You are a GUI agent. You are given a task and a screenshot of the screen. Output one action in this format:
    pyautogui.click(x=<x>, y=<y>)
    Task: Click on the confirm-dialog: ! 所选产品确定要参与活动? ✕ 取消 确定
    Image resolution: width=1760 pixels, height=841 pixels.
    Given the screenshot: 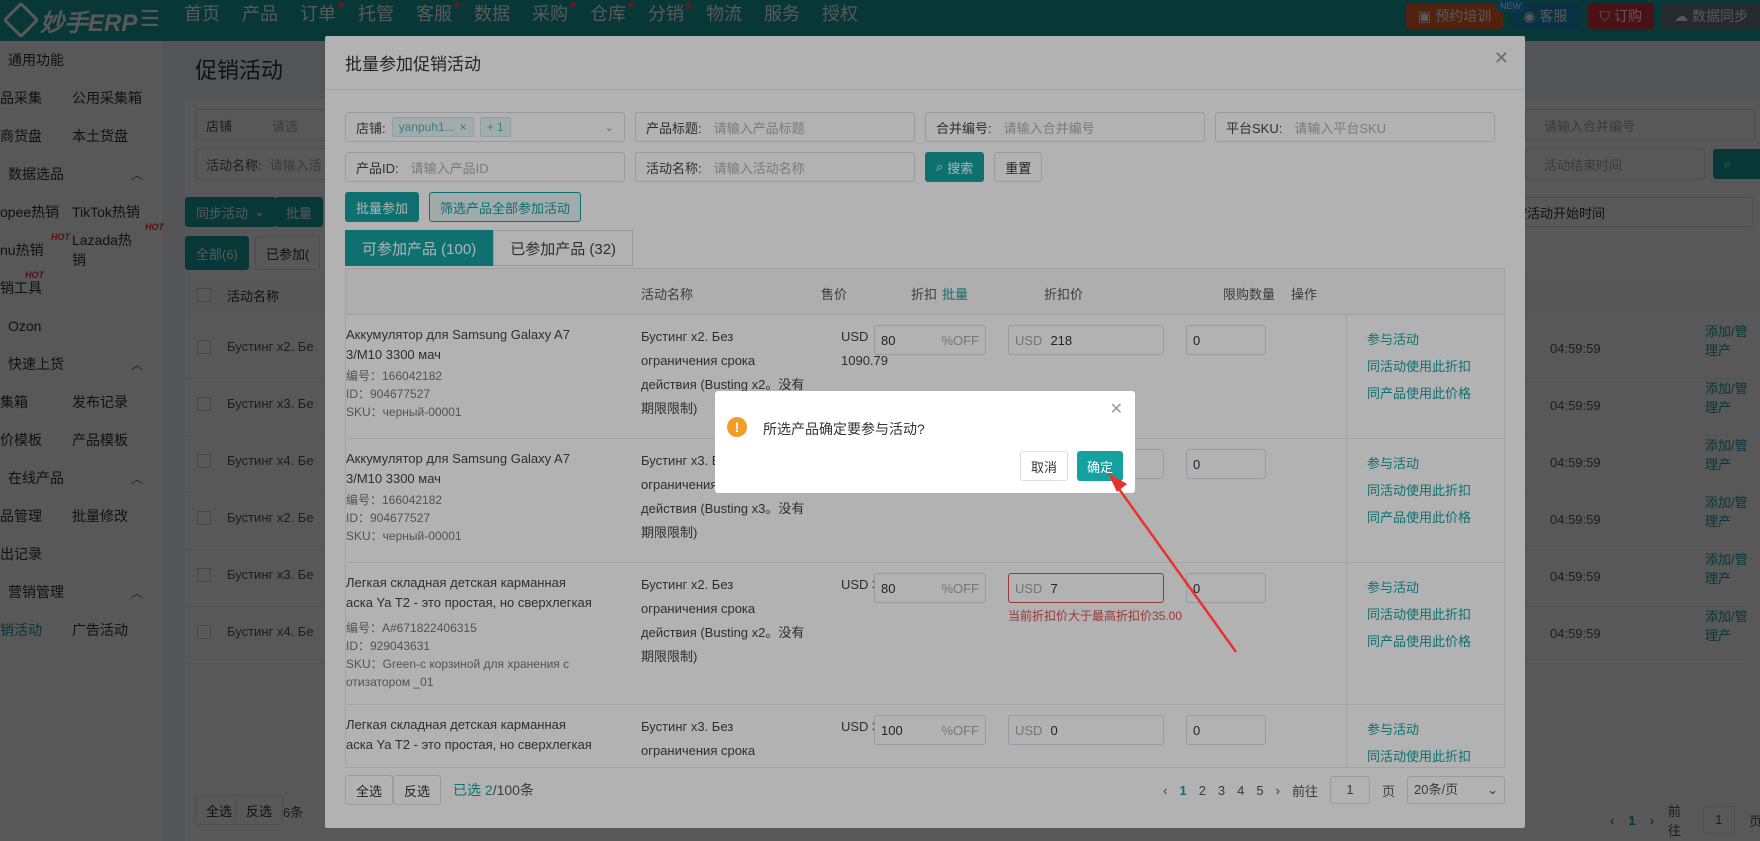 What is the action you would take?
    pyautogui.click(x=925, y=442)
    